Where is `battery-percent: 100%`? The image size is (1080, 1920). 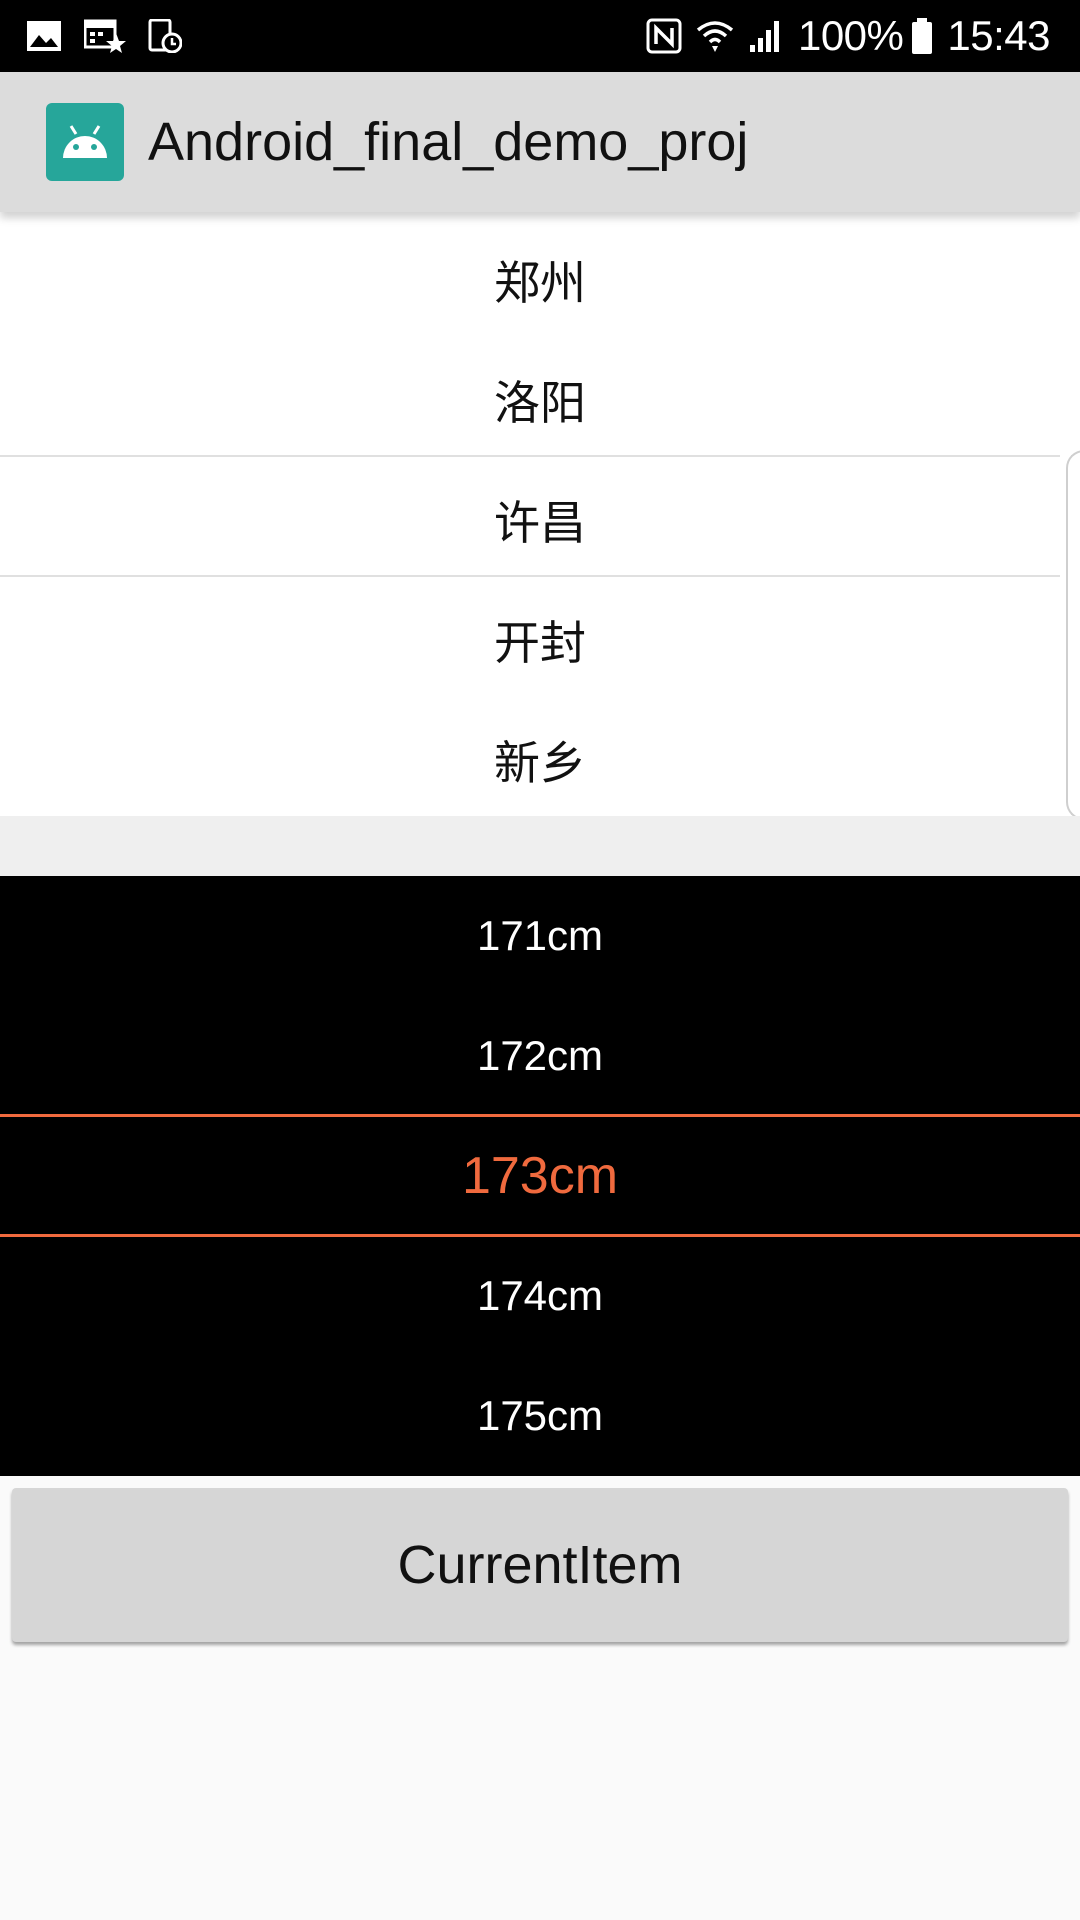 battery-percent: 100% is located at coordinates (850, 35).